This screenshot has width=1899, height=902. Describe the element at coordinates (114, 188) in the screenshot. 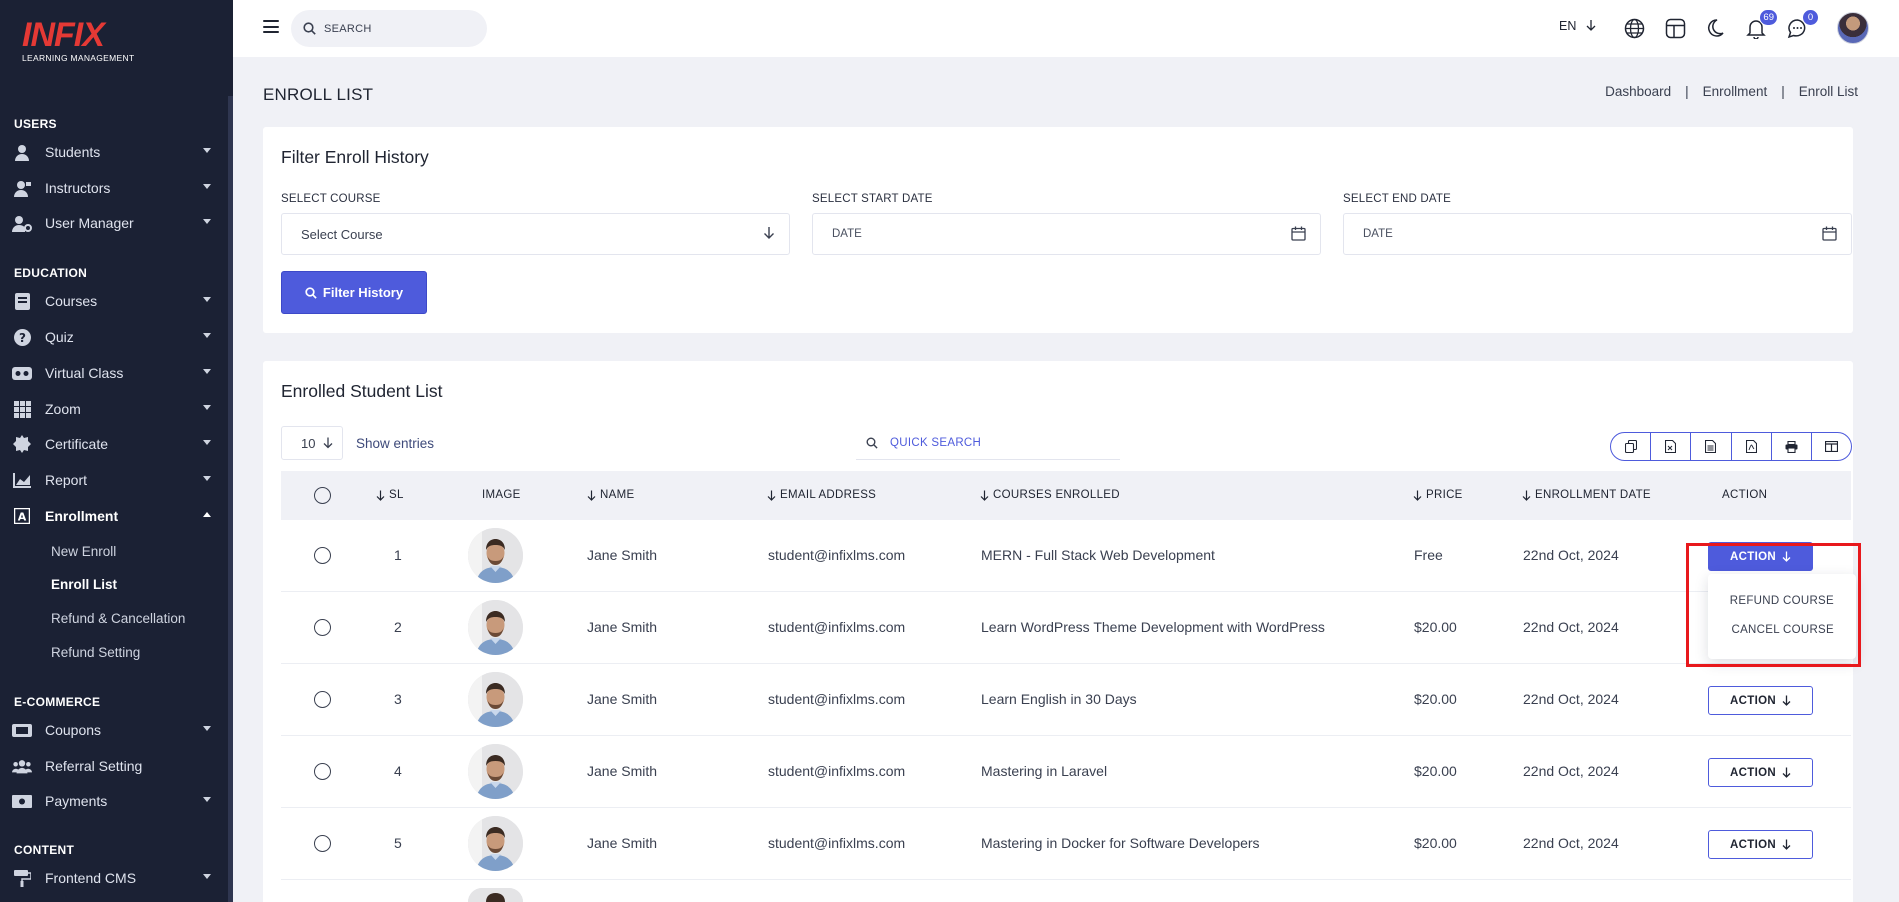

I see `sidebar-item-instructors: Instructors` at that location.